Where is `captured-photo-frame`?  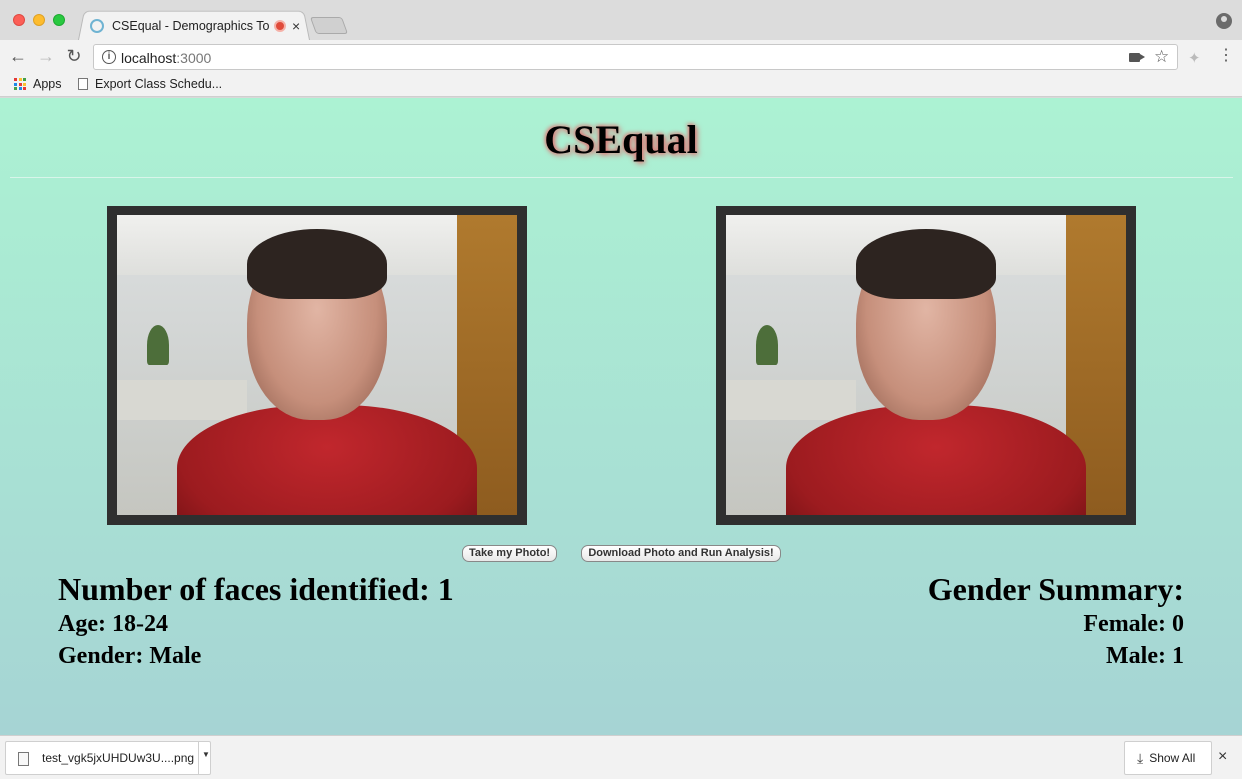
captured-photo-frame is located at coordinates (926, 365).